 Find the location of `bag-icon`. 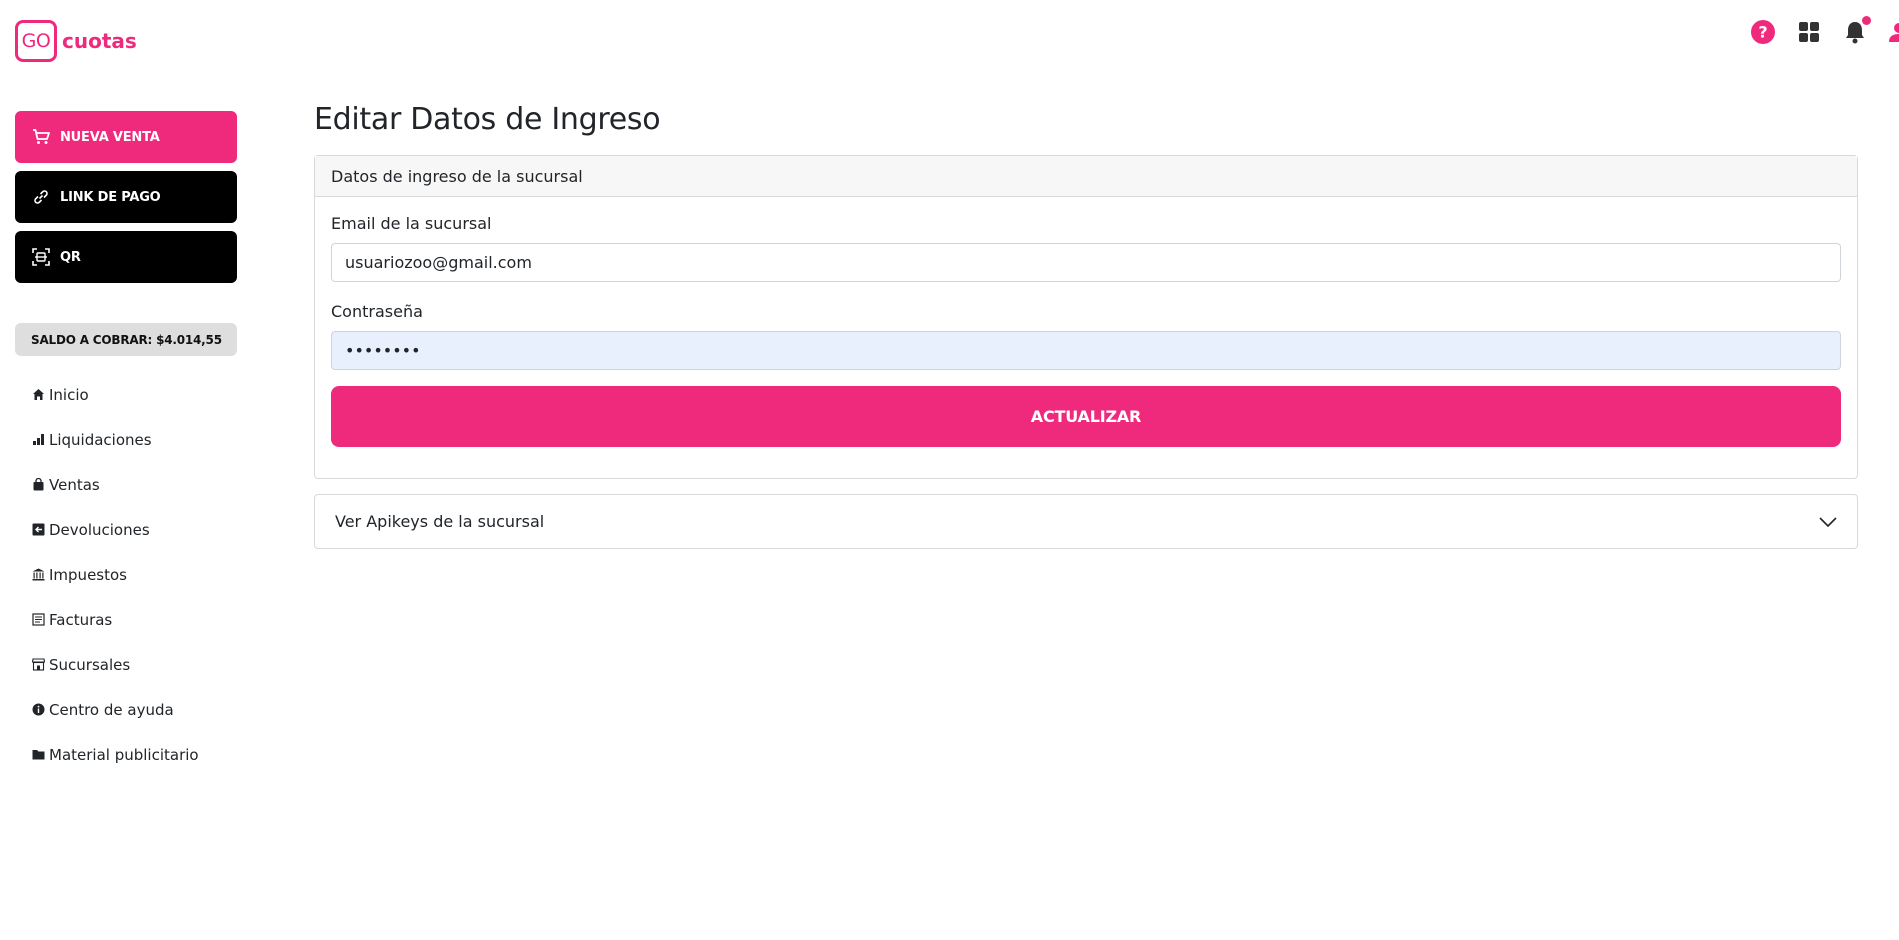

bag-icon is located at coordinates (38, 485).